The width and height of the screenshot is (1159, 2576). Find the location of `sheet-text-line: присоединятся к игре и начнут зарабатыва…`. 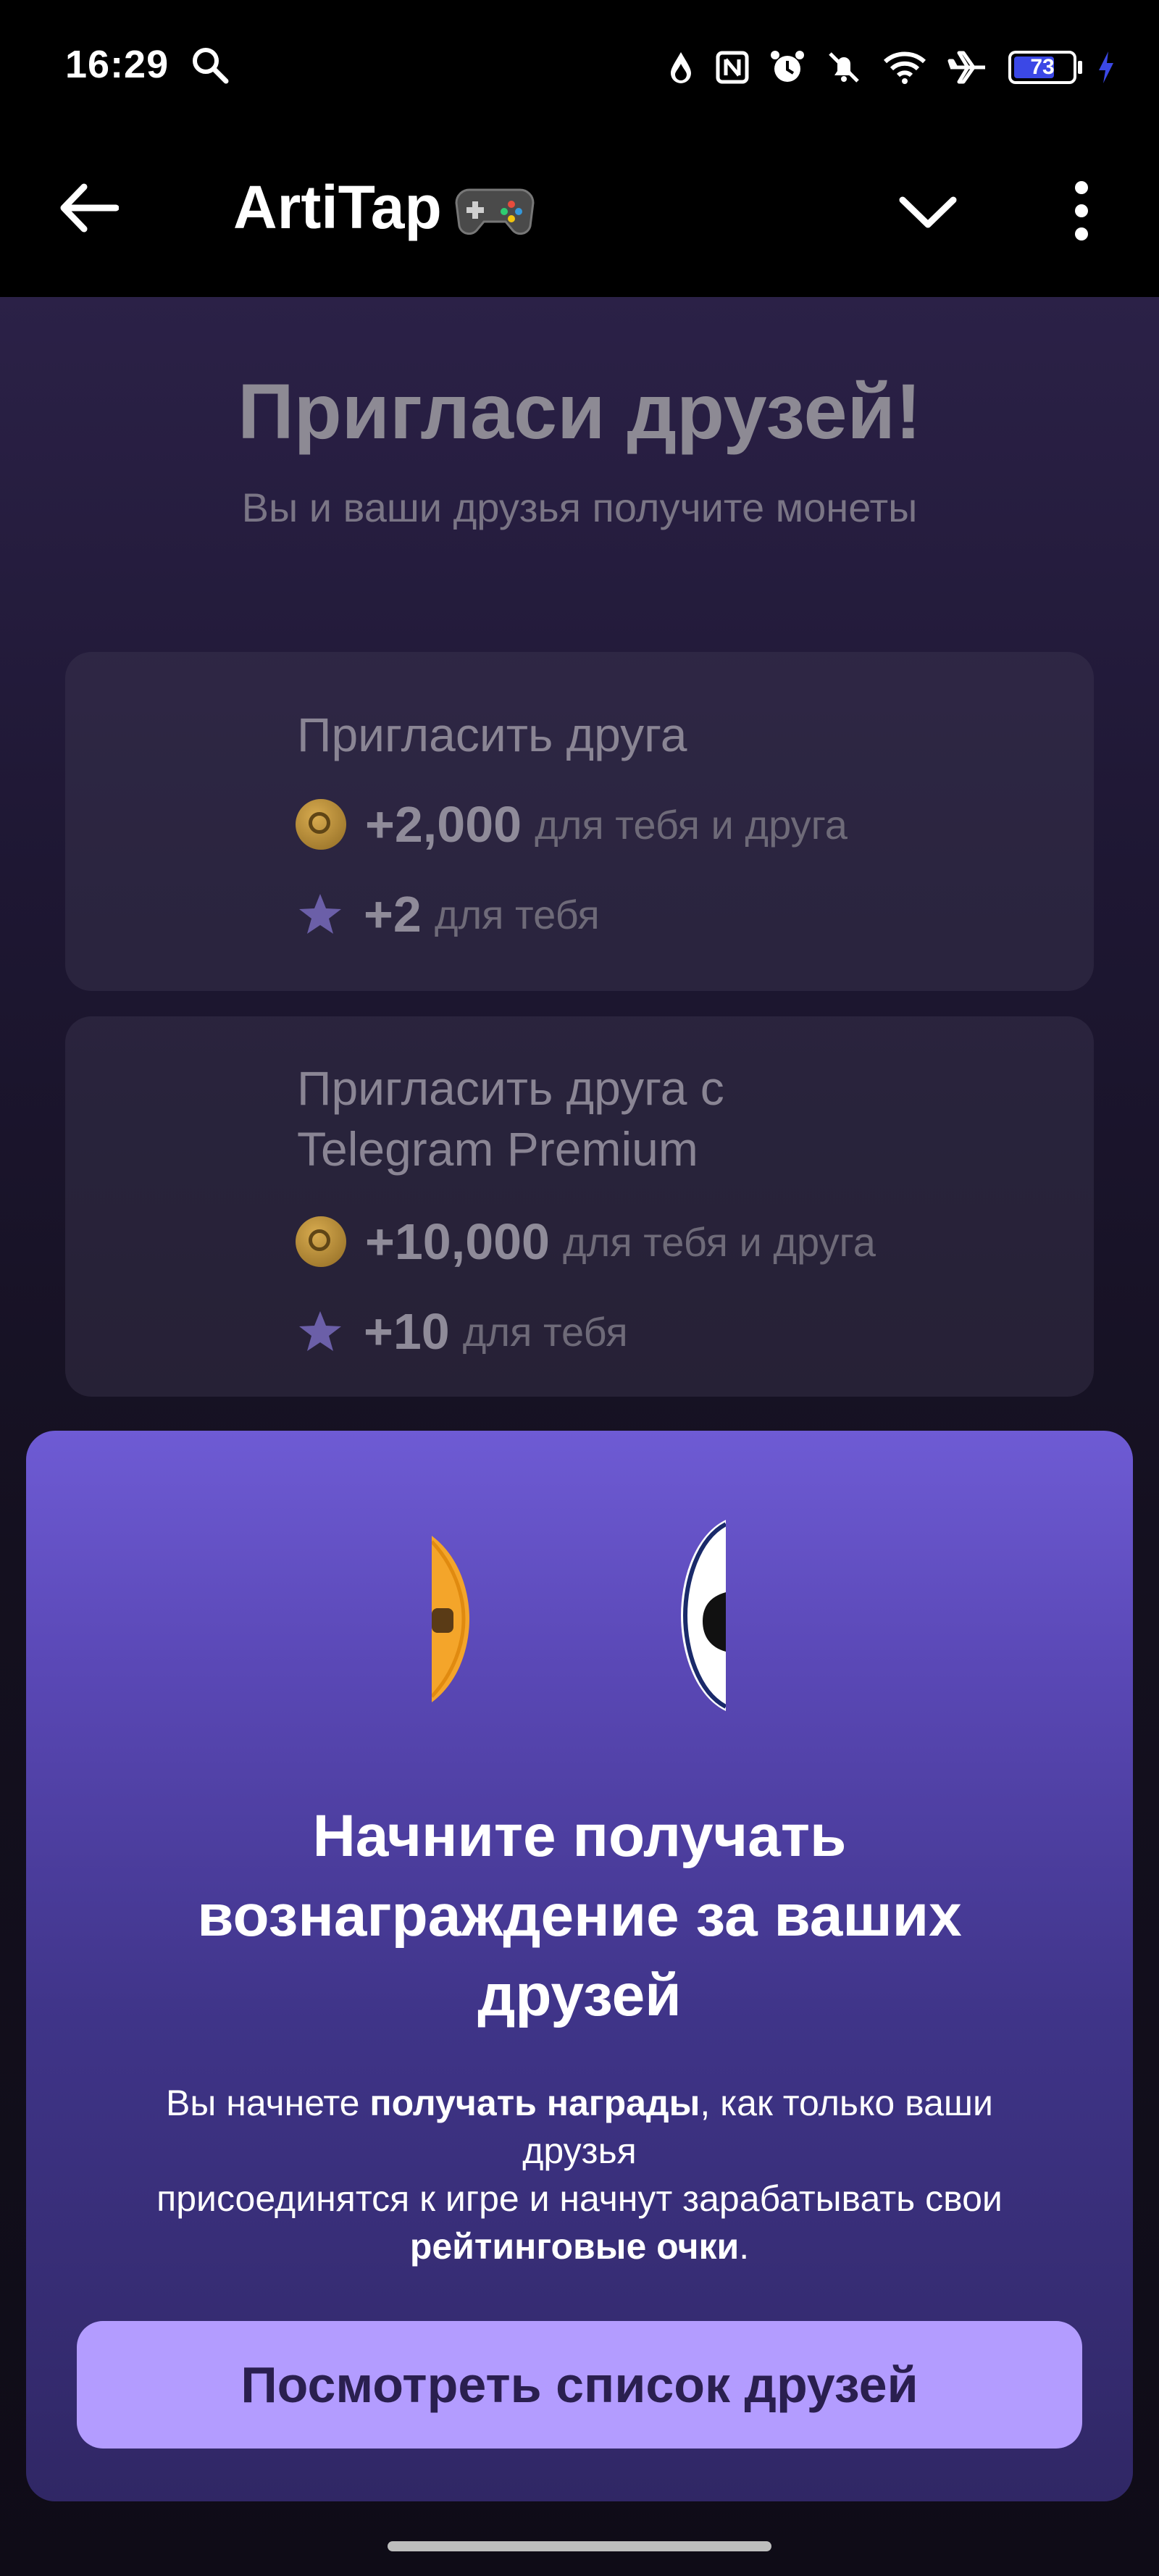

sheet-text-line: присоединятся к игре и начнут зарабатыва… is located at coordinates (579, 2198).